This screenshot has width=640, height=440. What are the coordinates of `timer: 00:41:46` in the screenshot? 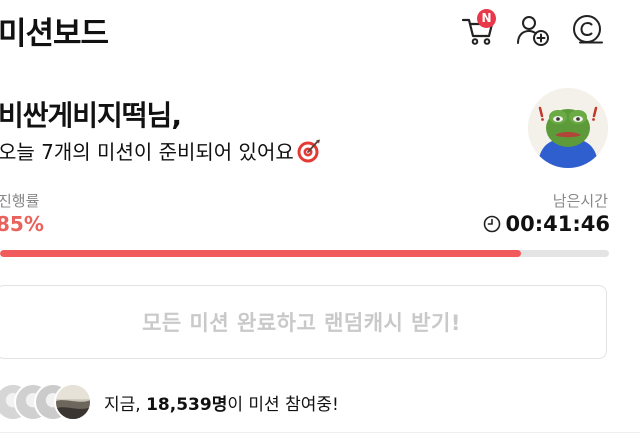 It's located at (546, 224).